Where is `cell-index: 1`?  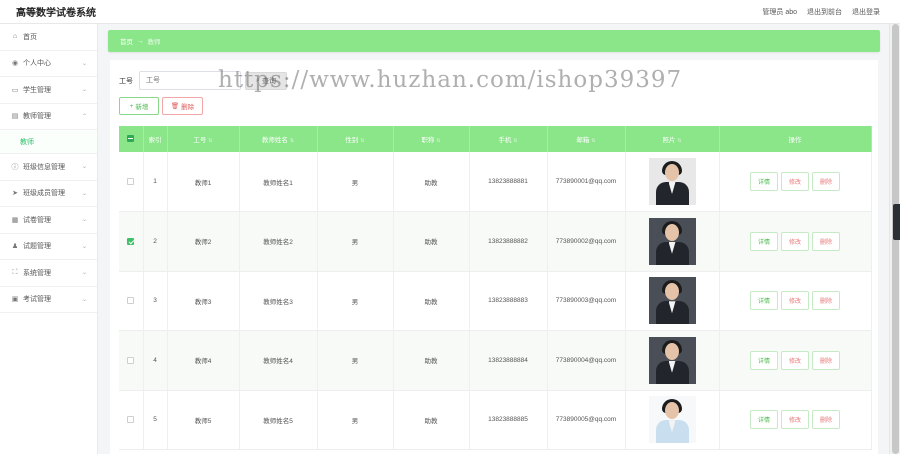 cell-index: 1 is located at coordinates (155, 182).